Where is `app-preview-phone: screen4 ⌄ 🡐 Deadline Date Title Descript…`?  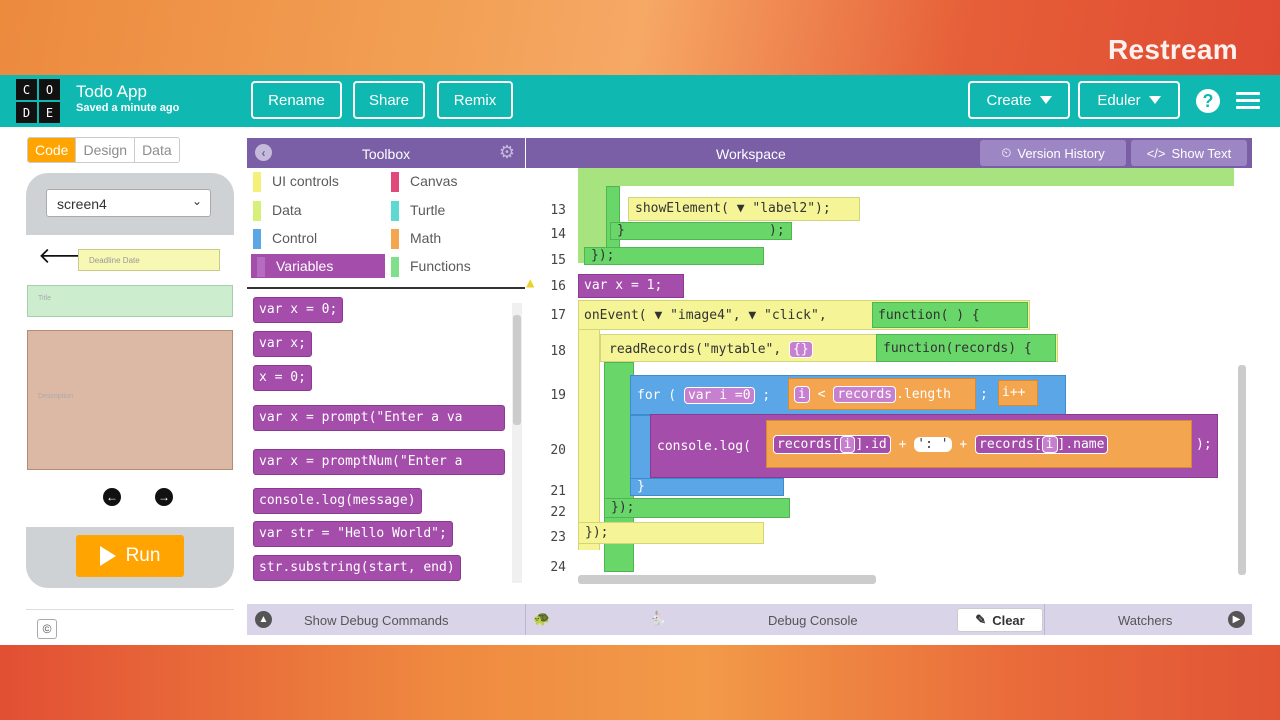 app-preview-phone: screen4 ⌄ 🡐 Deadline Date Title Descript… is located at coordinates (130, 380).